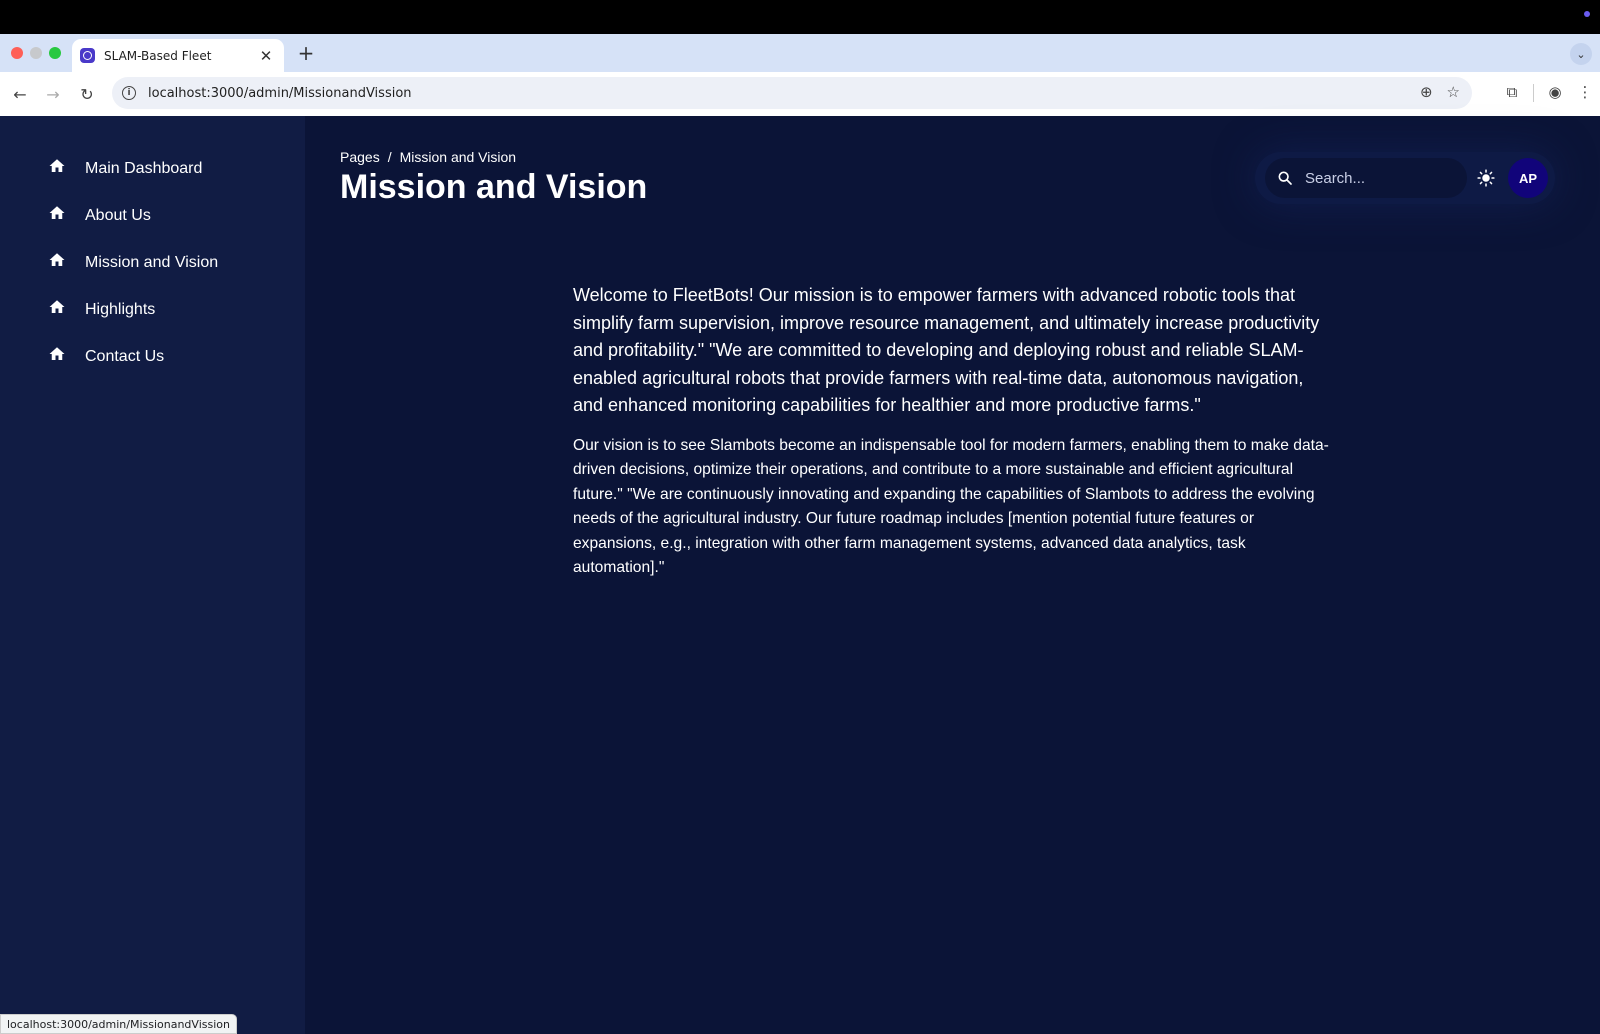 Image resolution: width=1600 pixels, height=1034 pixels. I want to click on search-field, so click(1366, 178).